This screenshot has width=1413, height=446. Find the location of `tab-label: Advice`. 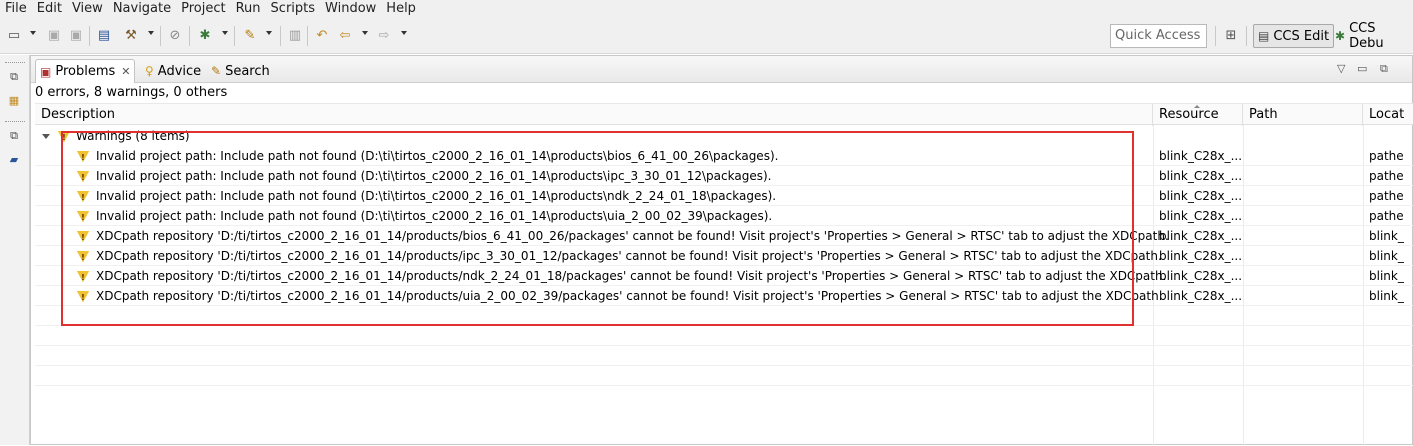

tab-label: Advice is located at coordinates (179, 71).